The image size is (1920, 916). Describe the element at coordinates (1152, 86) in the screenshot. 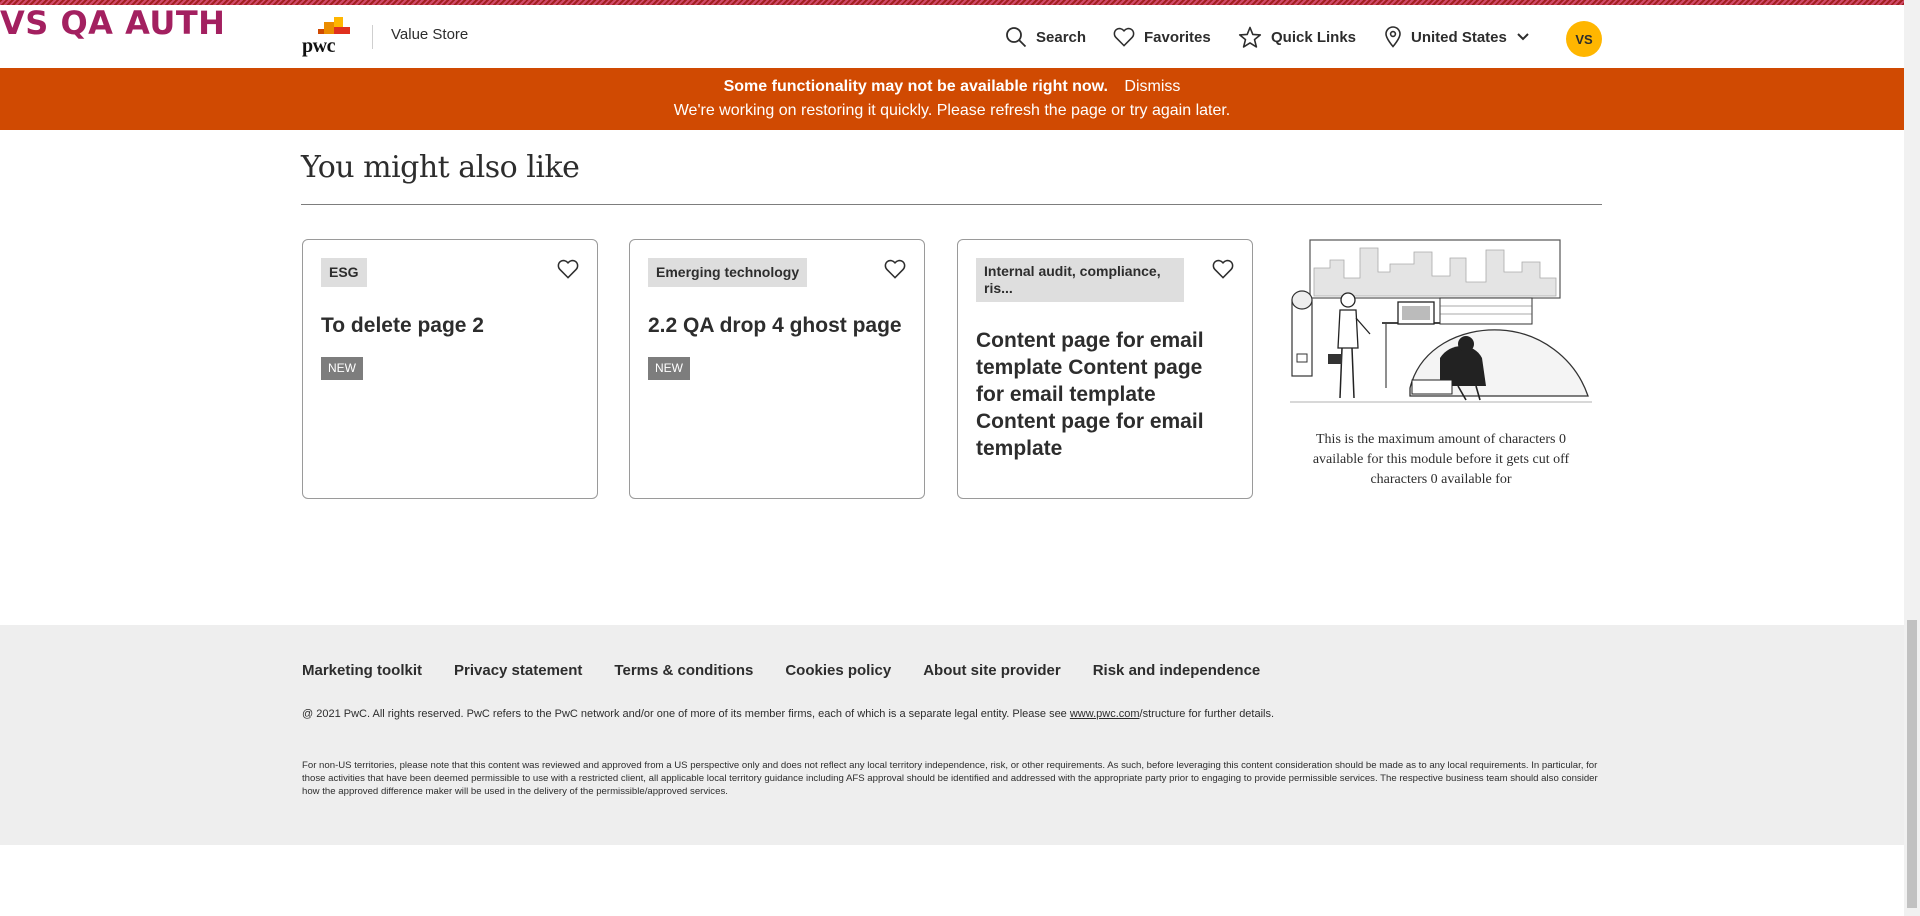

I see `dismiss-button: Dismiss` at that location.